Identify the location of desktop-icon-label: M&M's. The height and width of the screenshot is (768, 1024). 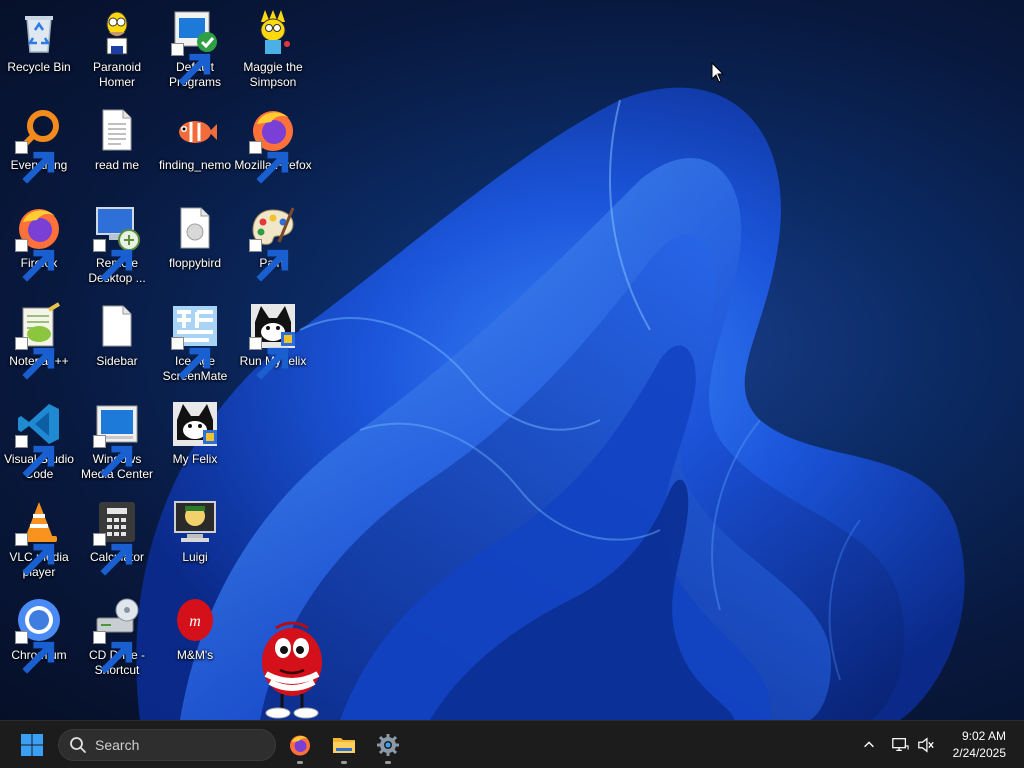
(195, 655).